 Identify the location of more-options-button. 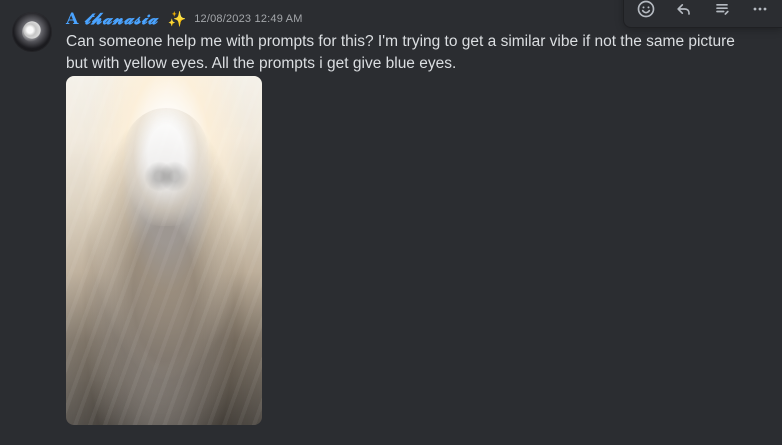
(760, 11).